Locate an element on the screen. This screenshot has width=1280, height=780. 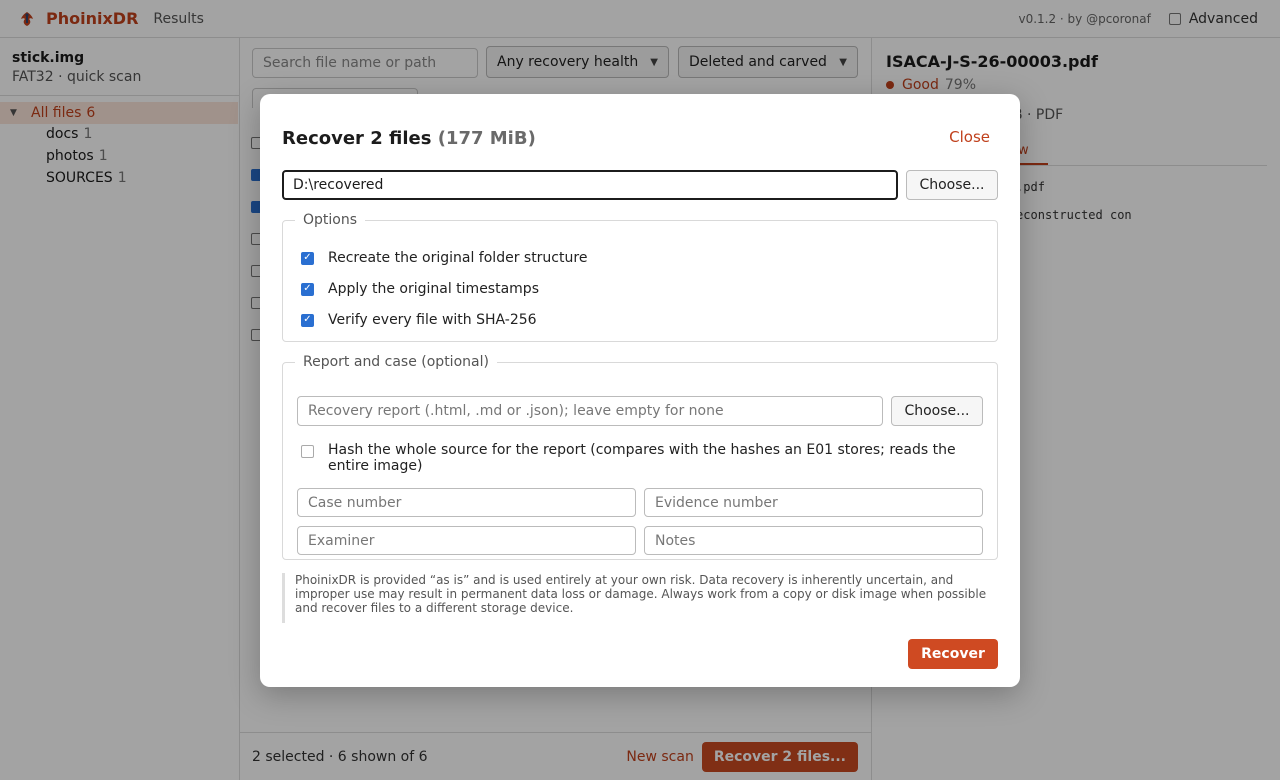
destination-input: D:\recovered is located at coordinates (590, 185).